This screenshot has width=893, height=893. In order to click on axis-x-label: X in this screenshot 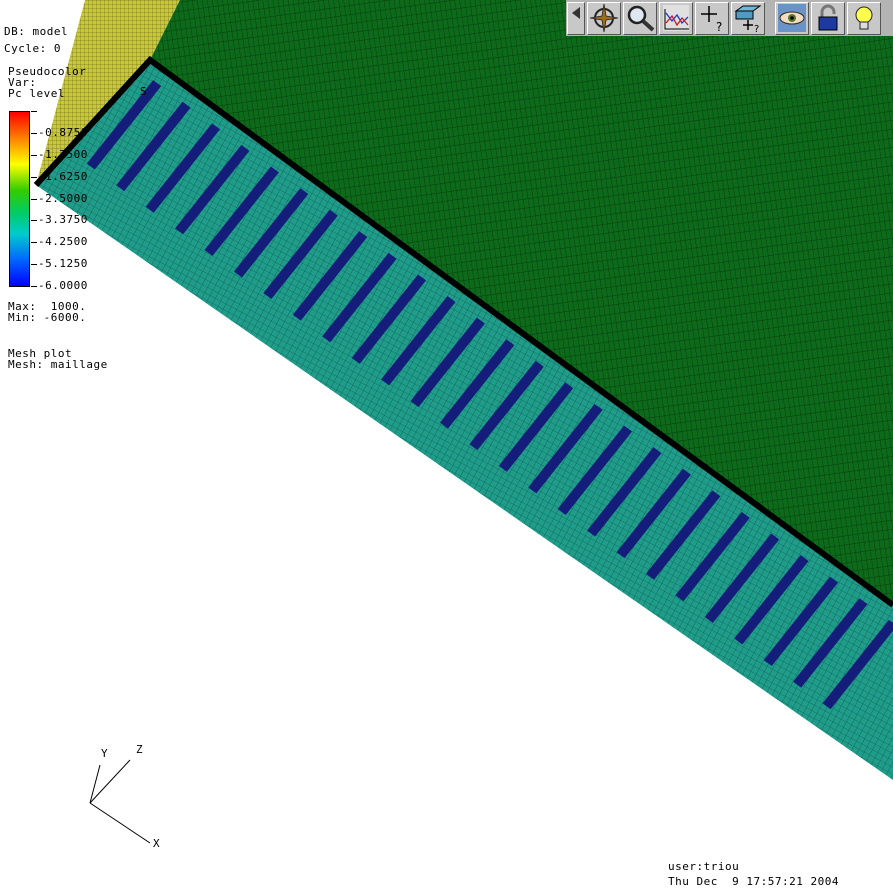, I will do `click(157, 843)`.